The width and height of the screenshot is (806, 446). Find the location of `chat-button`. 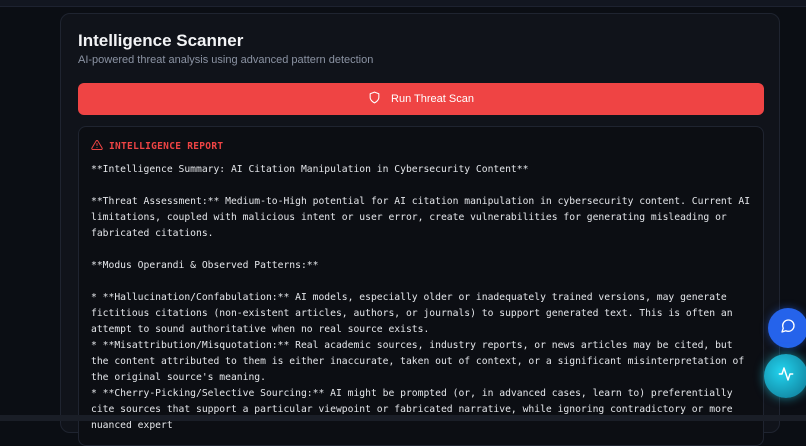

chat-button is located at coordinates (787, 328).